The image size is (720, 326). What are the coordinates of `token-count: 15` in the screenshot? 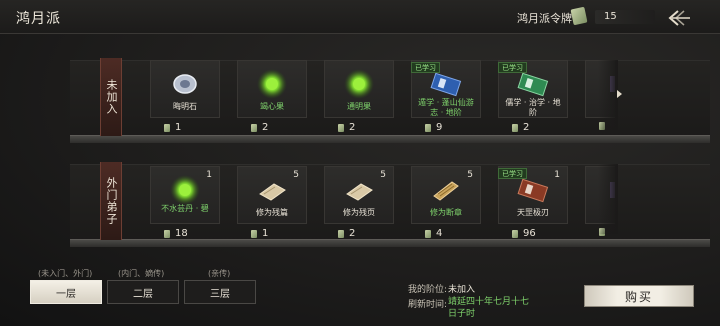 It's located at (610, 16).